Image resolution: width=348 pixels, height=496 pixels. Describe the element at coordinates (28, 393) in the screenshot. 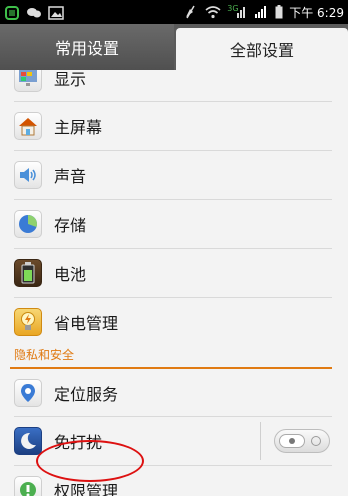

I see `location-icon` at that location.